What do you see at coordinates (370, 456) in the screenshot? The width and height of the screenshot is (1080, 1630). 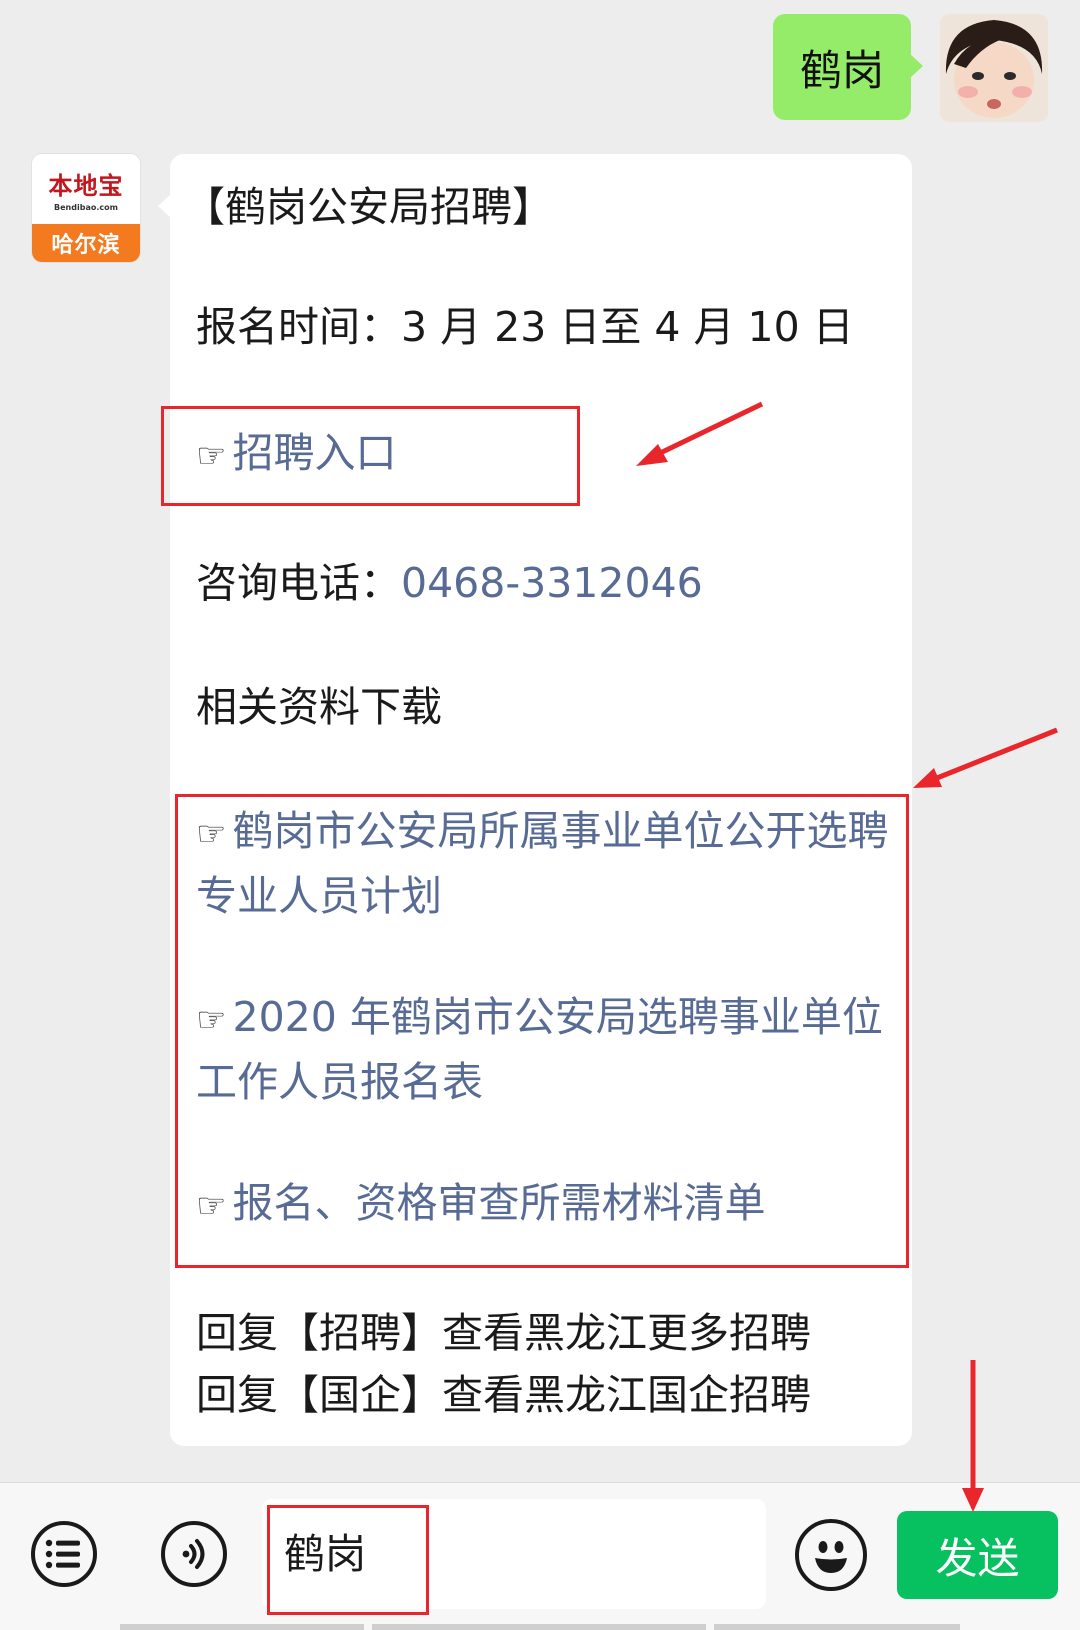 I see `highlight-box-entry` at bounding box center [370, 456].